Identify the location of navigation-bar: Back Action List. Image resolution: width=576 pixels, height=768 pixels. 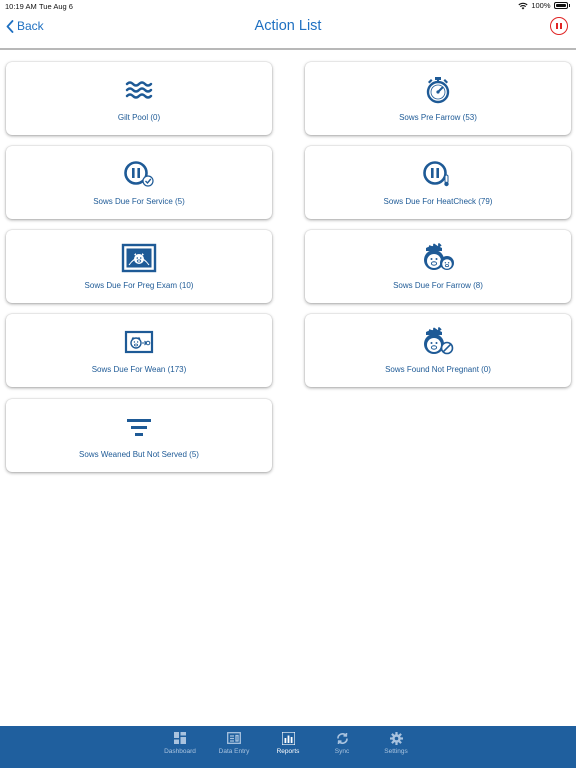
(288, 31).